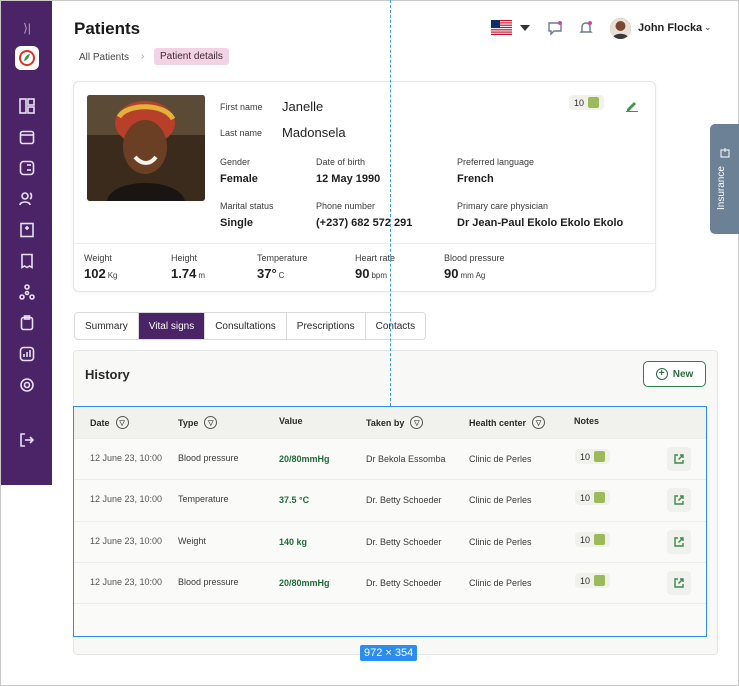 The height and width of the screenshot is (686, 739). Describe the element at coordinates (496, 162) in the screenshot. I see `language-label: Preferred language` at that location.